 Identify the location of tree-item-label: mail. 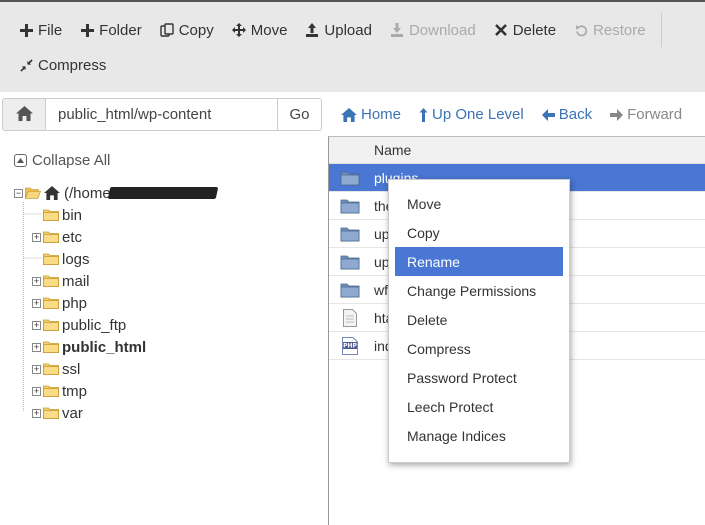
(76, 281).